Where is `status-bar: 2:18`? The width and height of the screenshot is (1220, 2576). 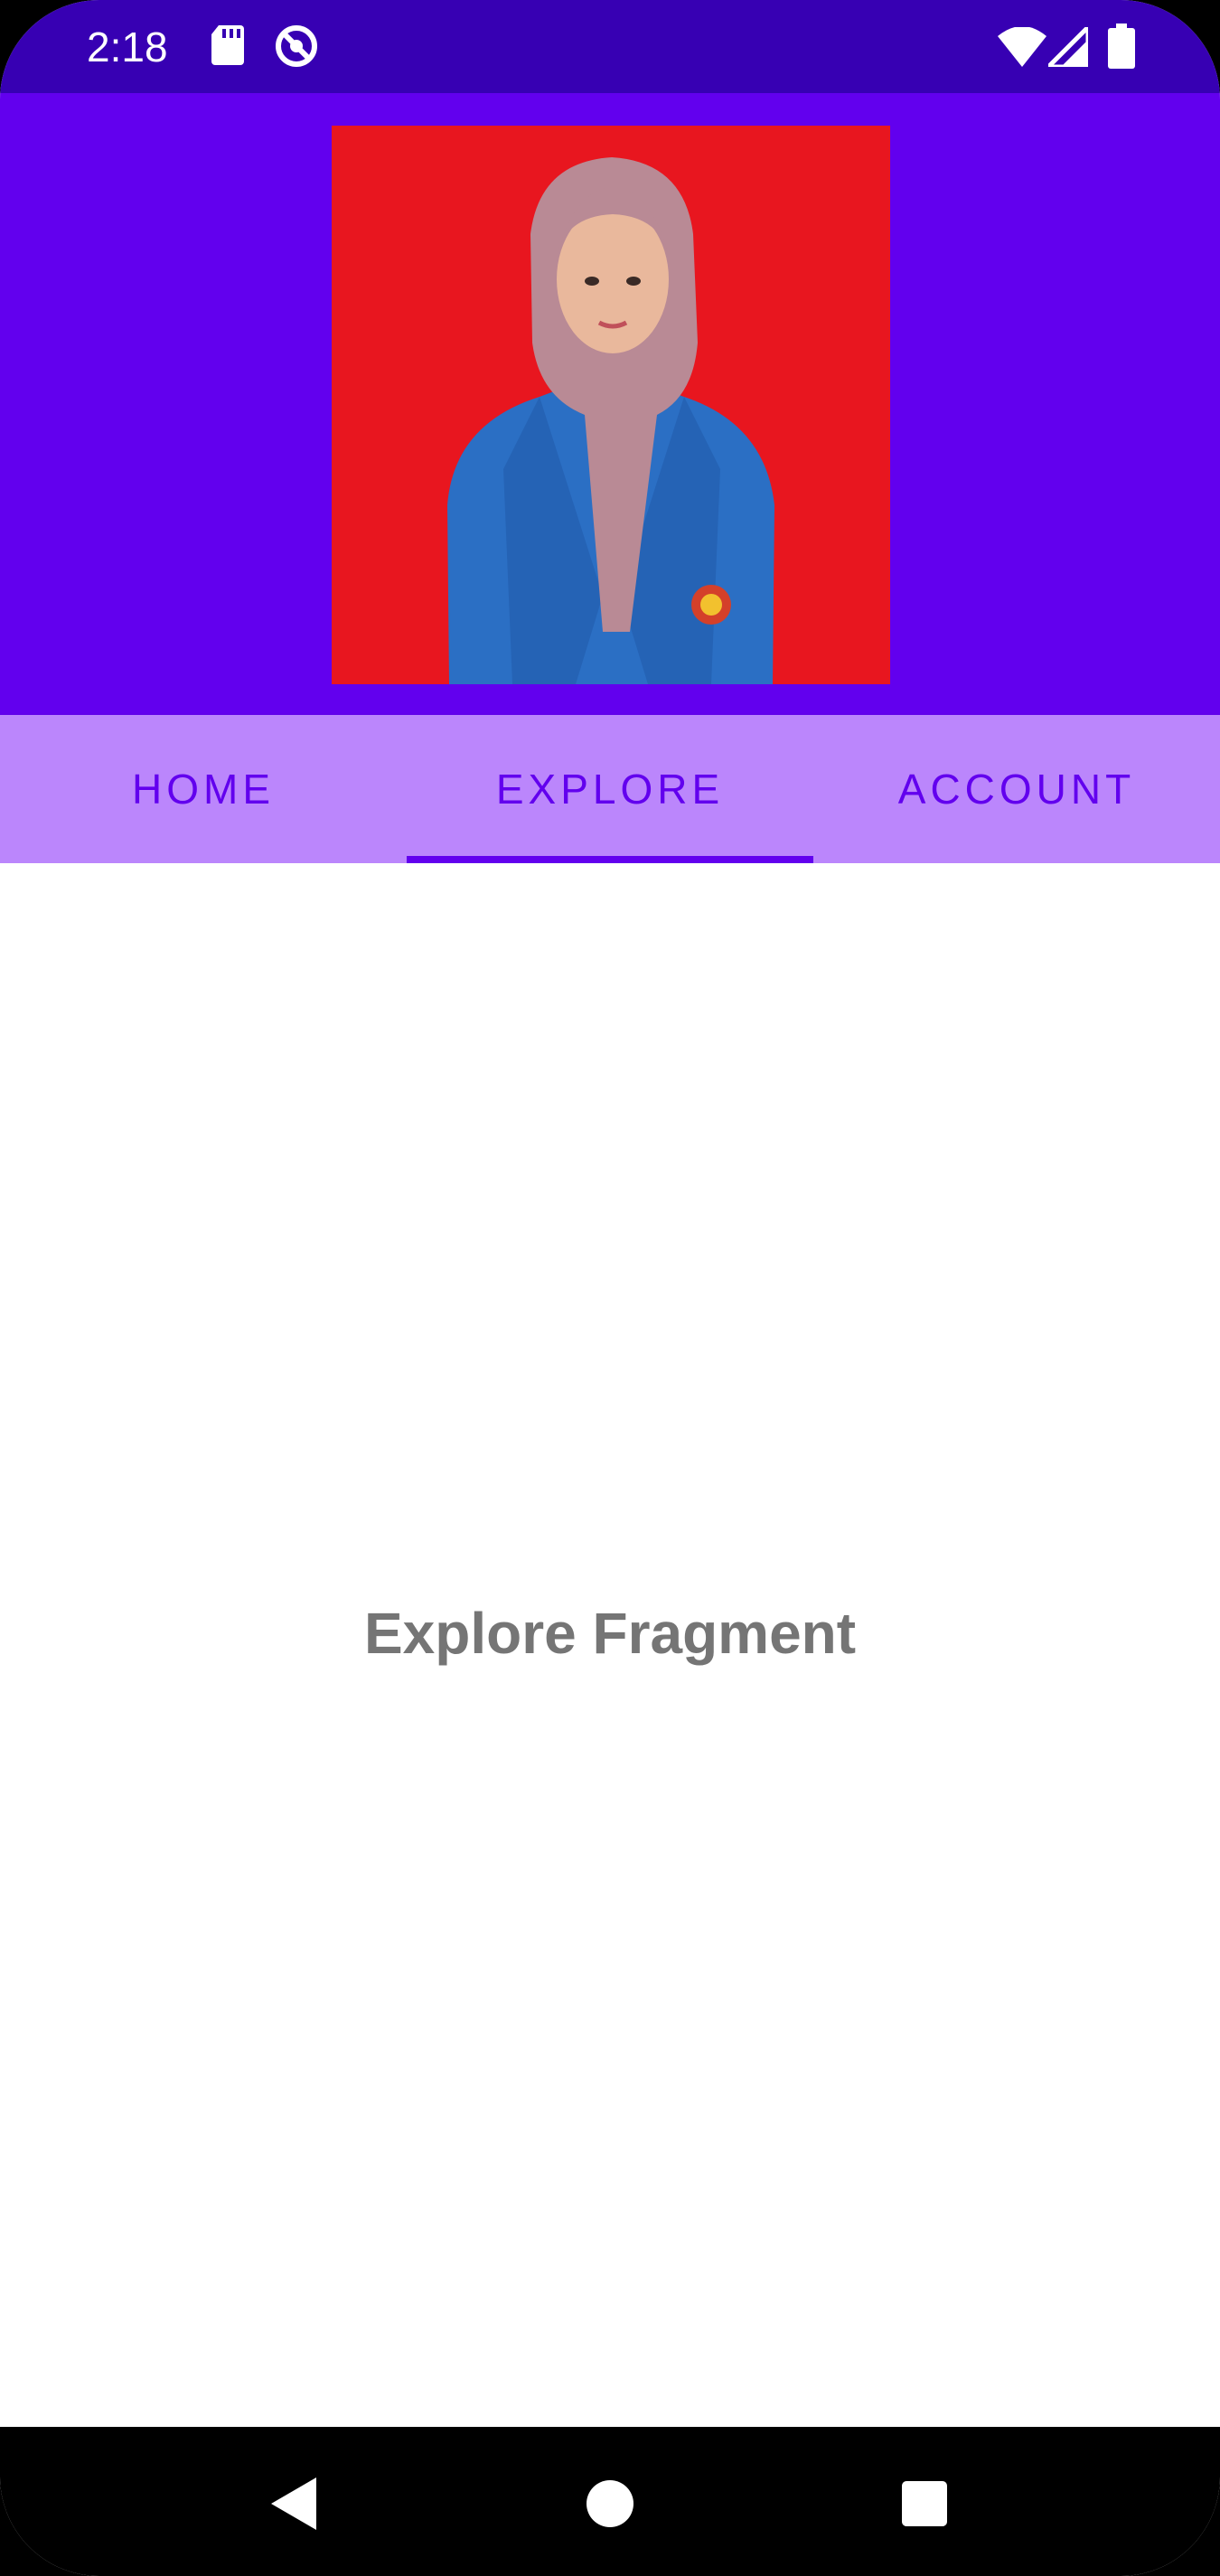 status-bar: 2:18 is located at coordinates (610, 46).